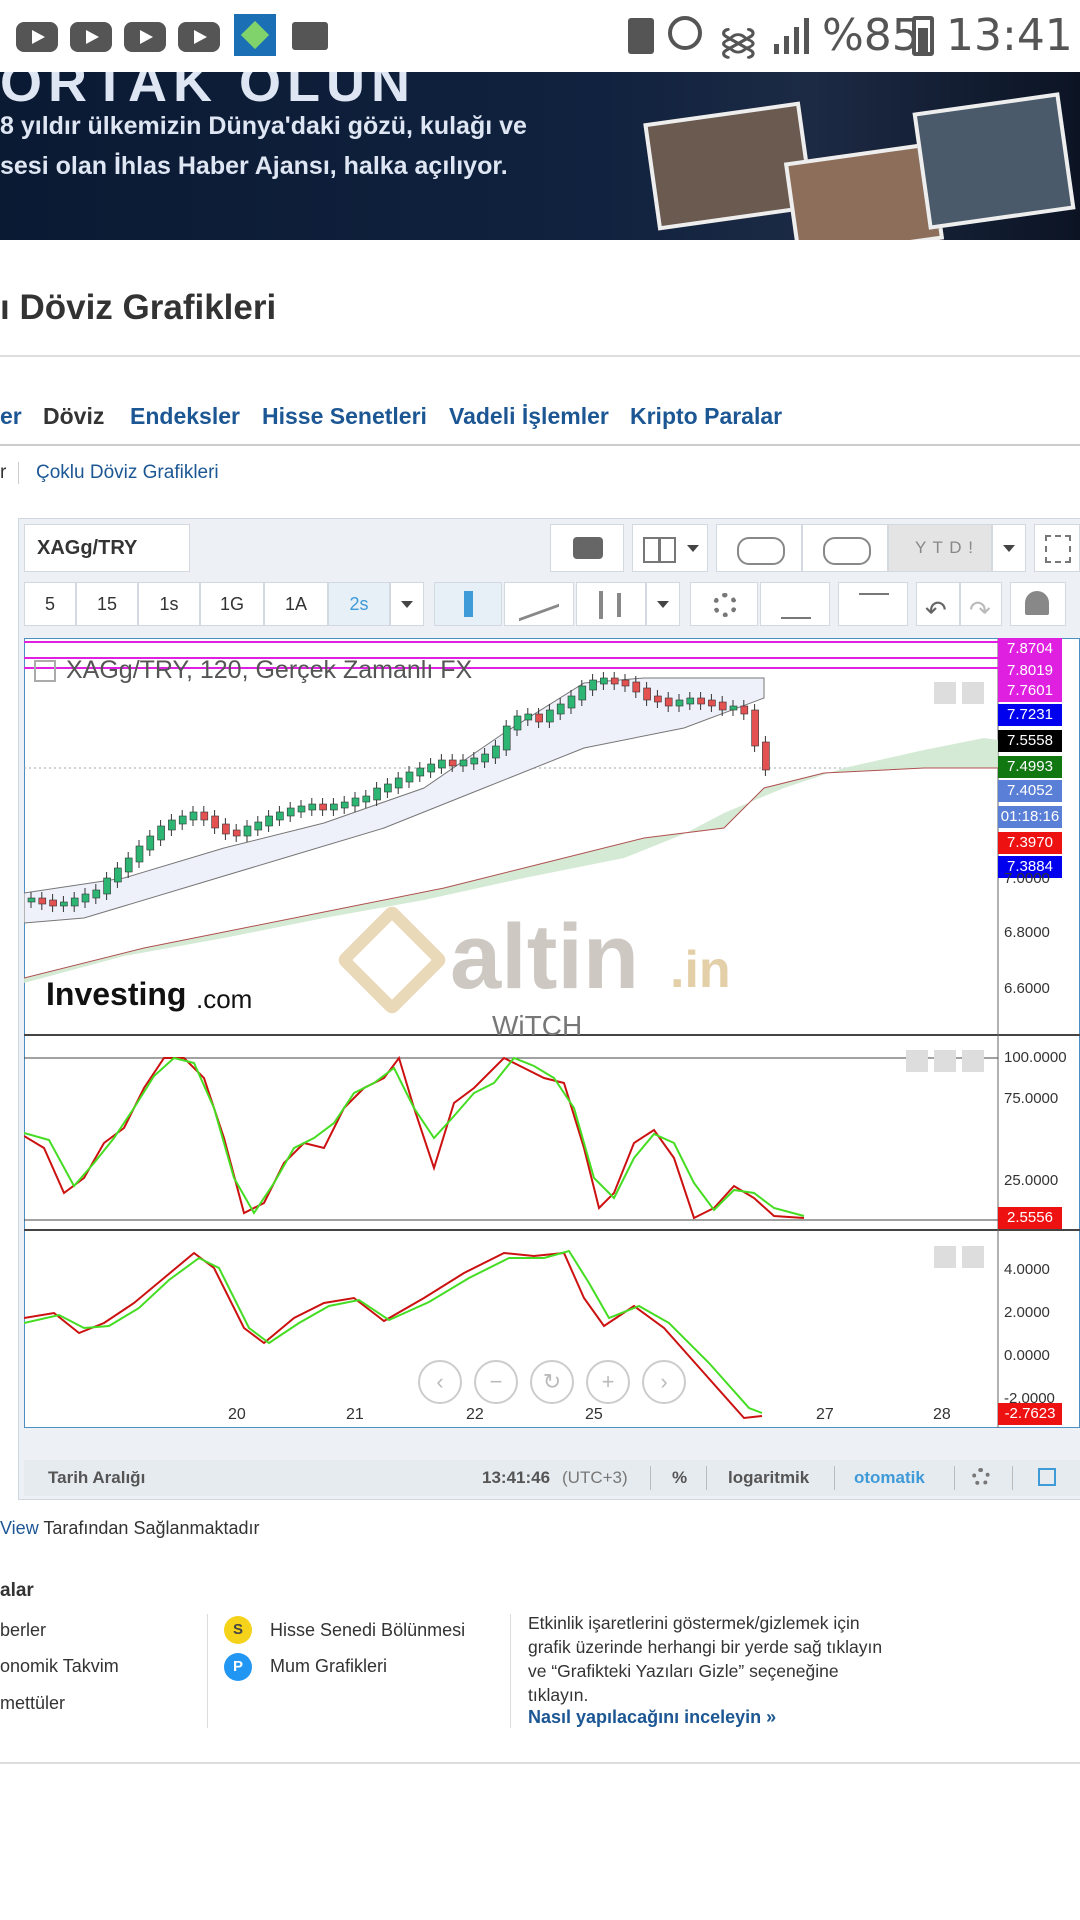 Image resolution: width=1080 pixels, height=1920 pixels. Describe the element at coordinates (1030, 843) in the screenshot. I see `price-label: 7.3970` at that location.